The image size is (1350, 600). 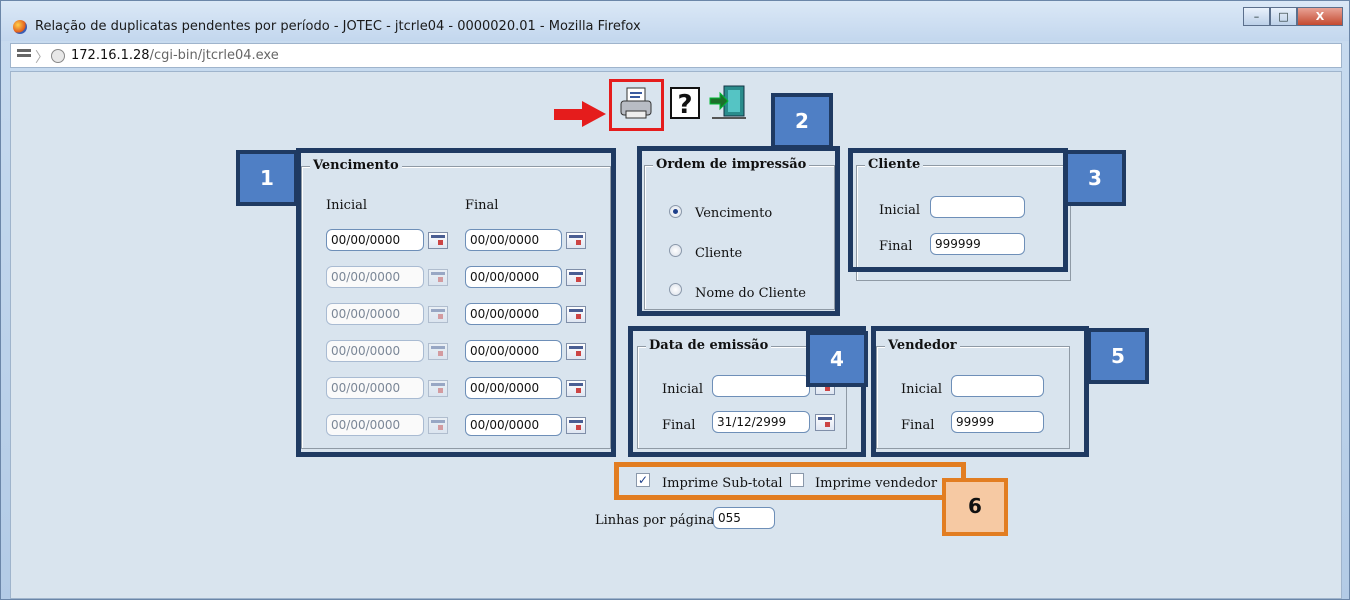 I want to click on callout-tag-2: 2, so click(x=802, y=121).